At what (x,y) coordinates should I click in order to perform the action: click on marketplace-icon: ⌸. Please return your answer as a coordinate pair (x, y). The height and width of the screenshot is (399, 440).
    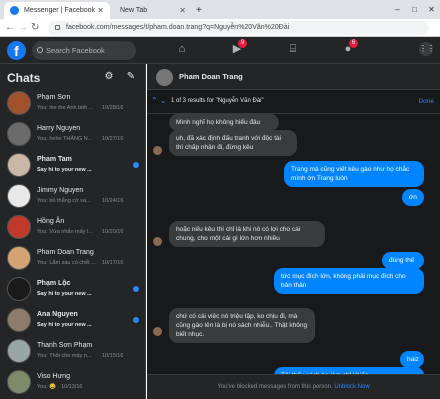
    Looking at the image, I should click on (293, 49).